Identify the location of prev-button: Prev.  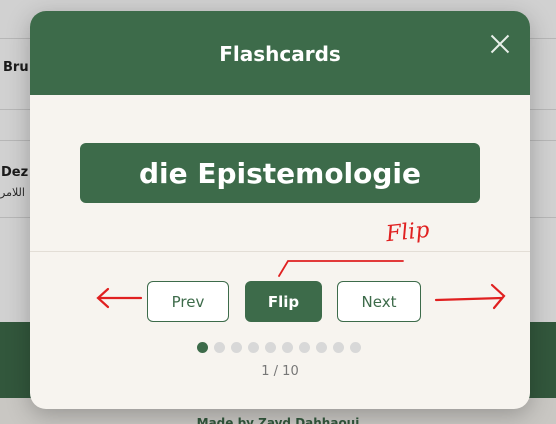
(188, 301).